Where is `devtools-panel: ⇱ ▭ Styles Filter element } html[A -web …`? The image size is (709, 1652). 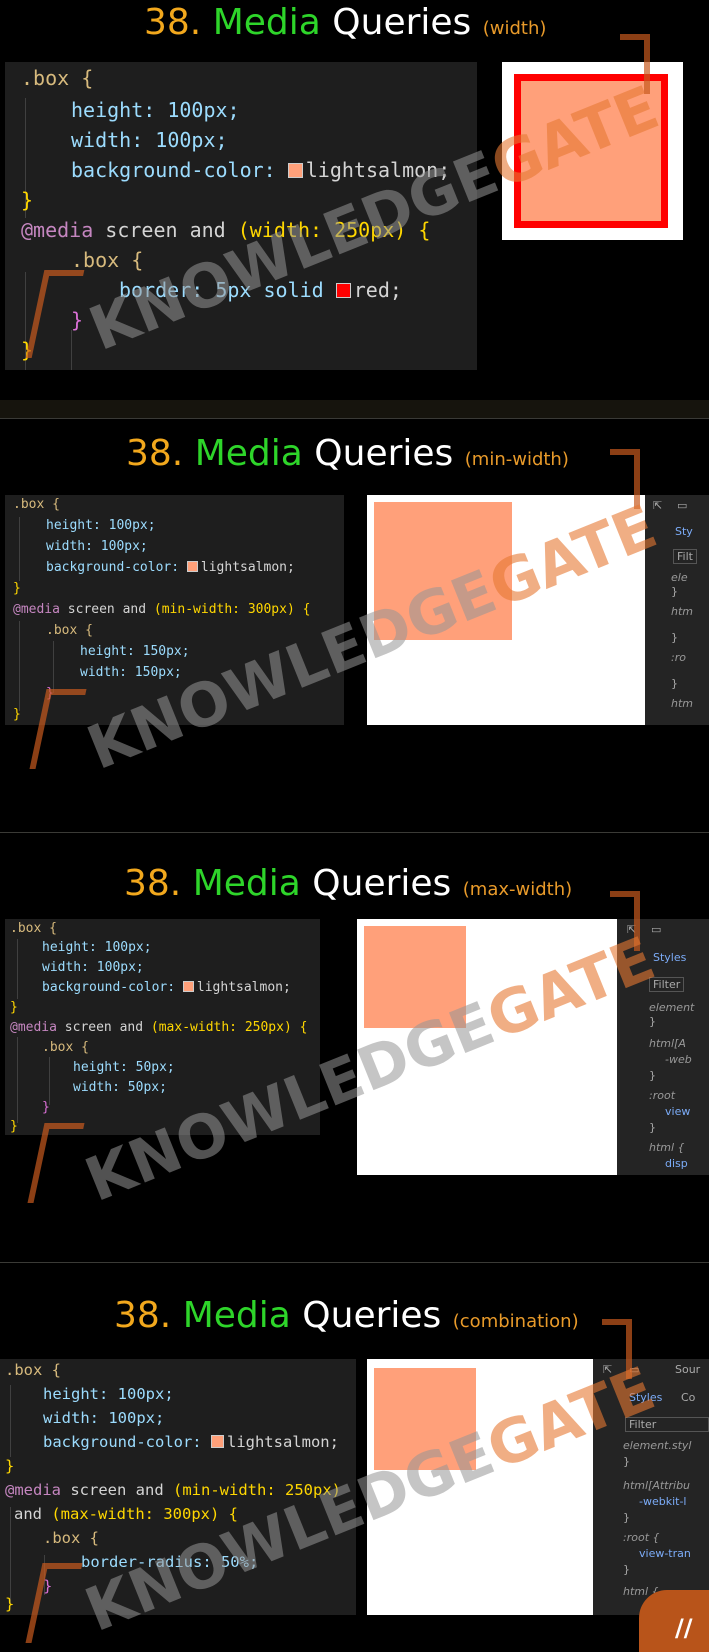
devtools-panel: ⇱ ▭ Styles Filter element } html[A -web … is located at coordinates (663, 1047).